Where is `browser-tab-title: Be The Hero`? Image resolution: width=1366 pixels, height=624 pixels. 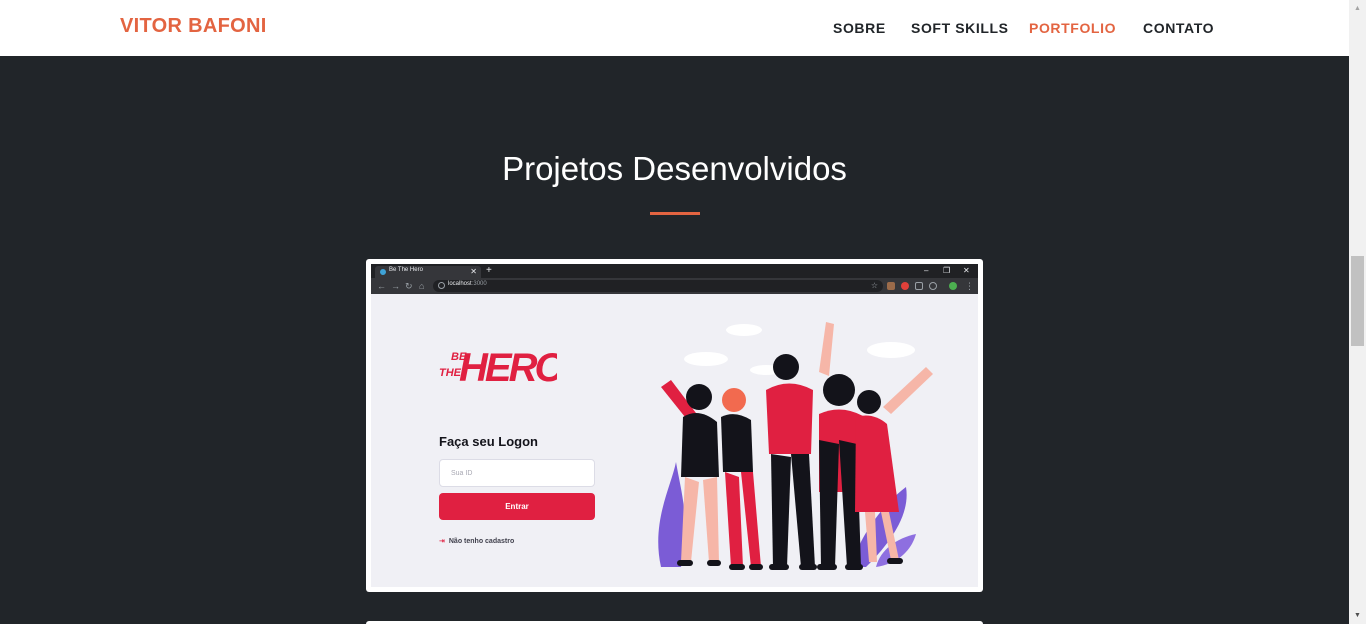
browser-tab-title: Be The Hero is located at coordinates (406, 270).